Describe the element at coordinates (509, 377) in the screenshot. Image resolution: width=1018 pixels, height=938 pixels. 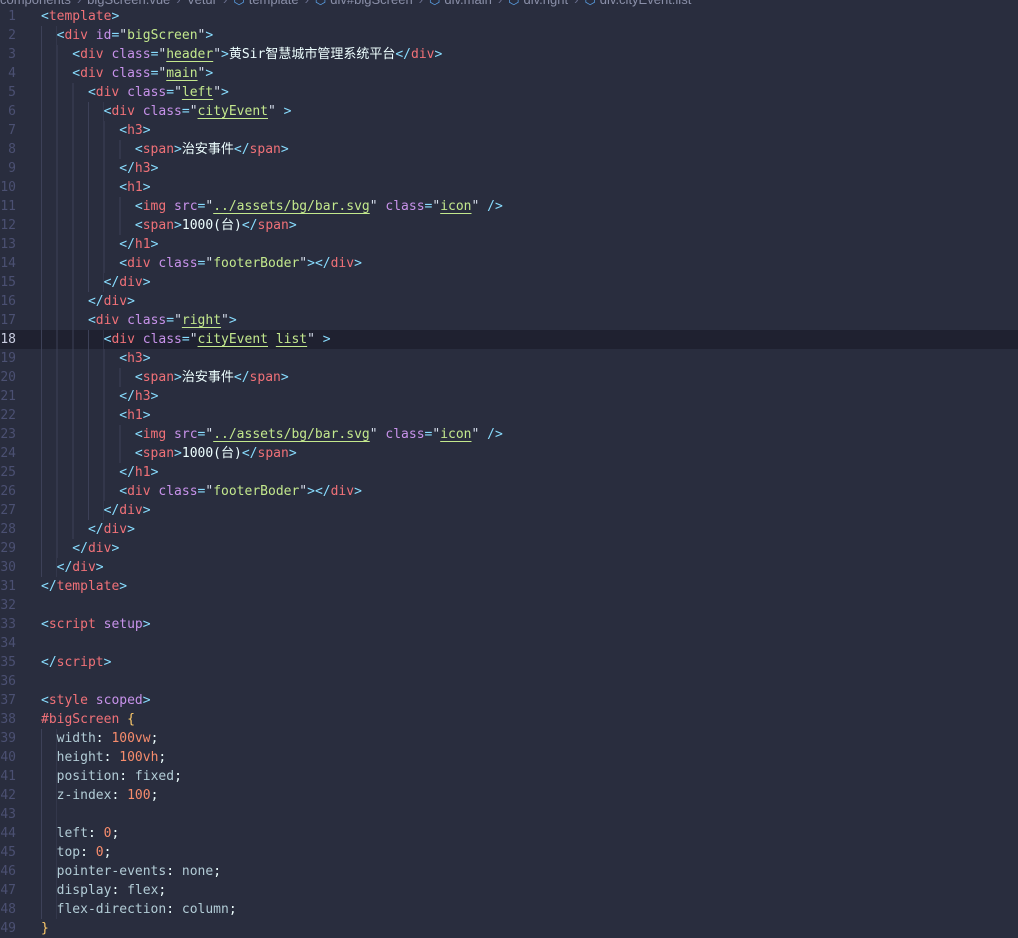
I see `code-line: 20 <span>治安事件</span>` at that location.